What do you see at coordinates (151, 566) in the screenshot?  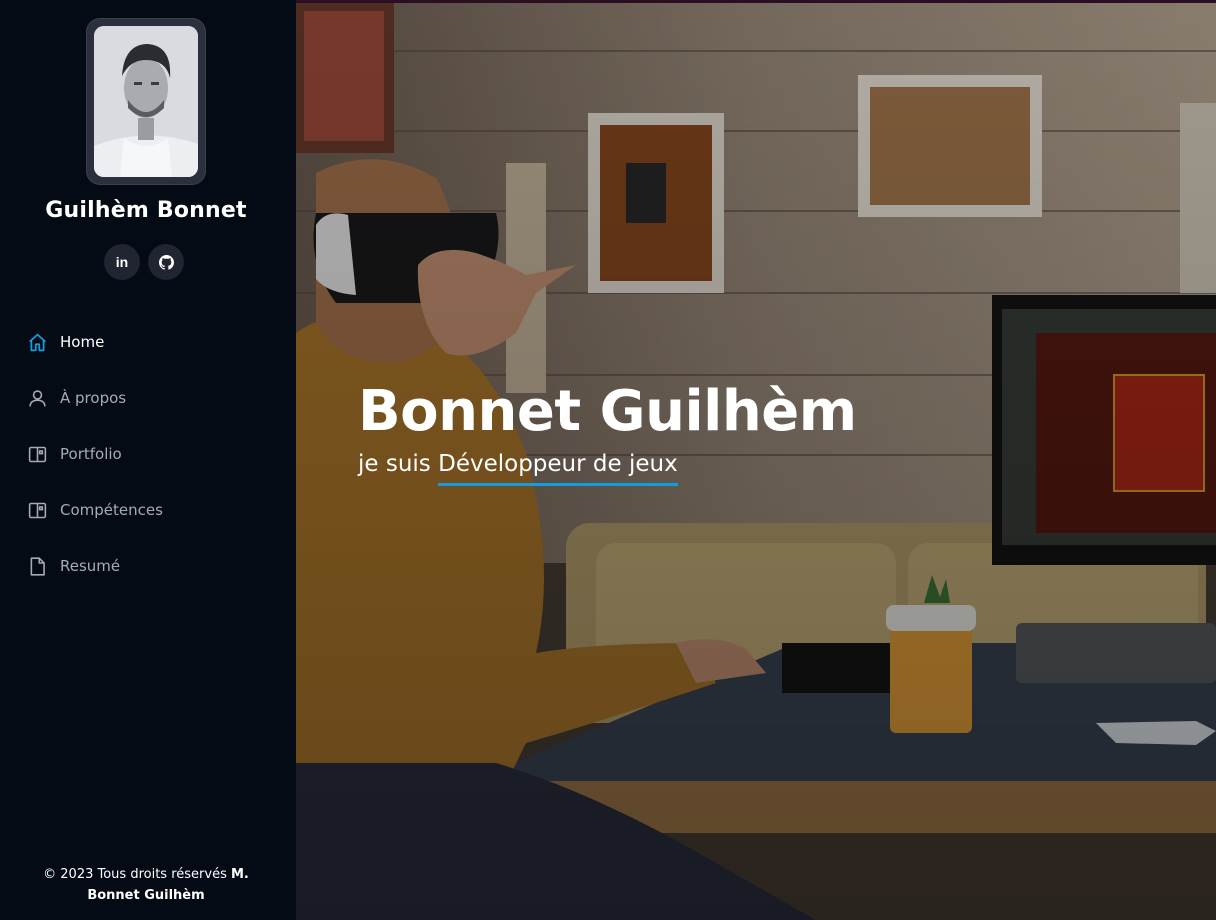 I see `nav-item-resume: Resumé` at bounding box center [151, 566].